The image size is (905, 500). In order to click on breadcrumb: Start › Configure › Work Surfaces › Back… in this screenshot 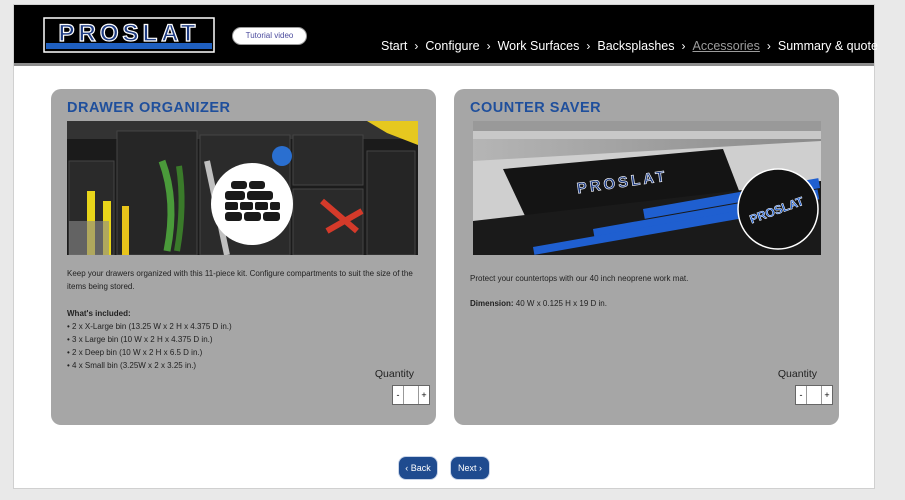, I will do `click(629, 46)`.